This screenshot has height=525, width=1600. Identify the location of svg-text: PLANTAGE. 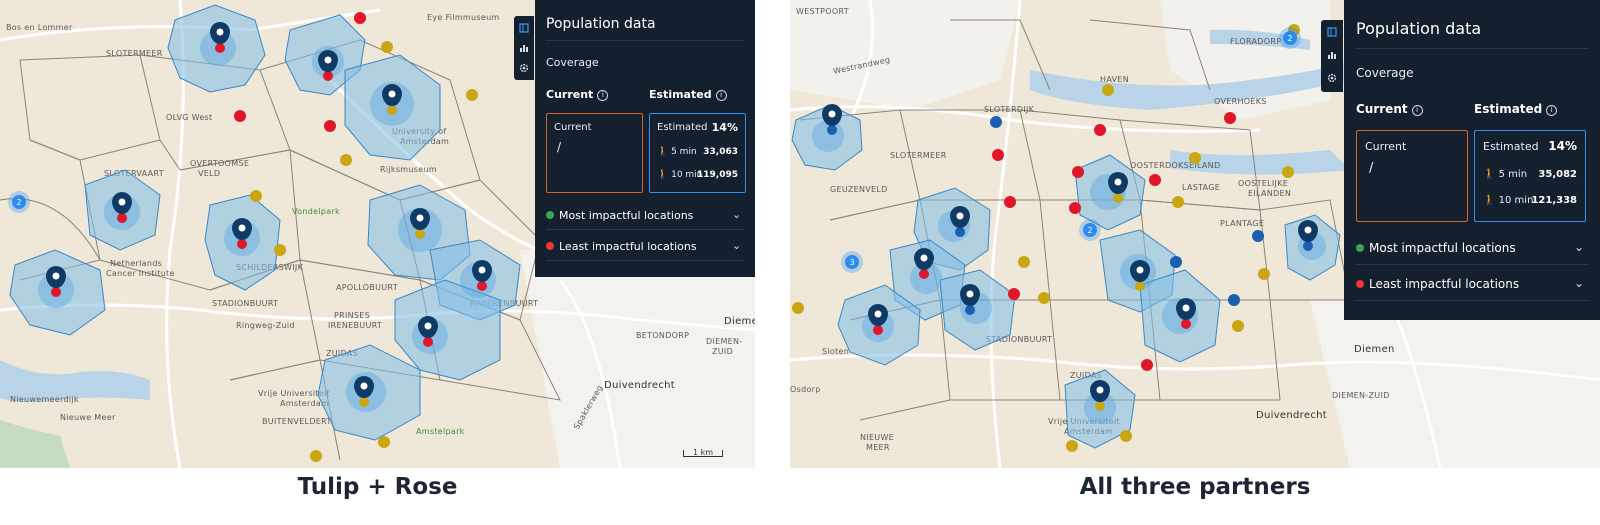
(1242, 223).